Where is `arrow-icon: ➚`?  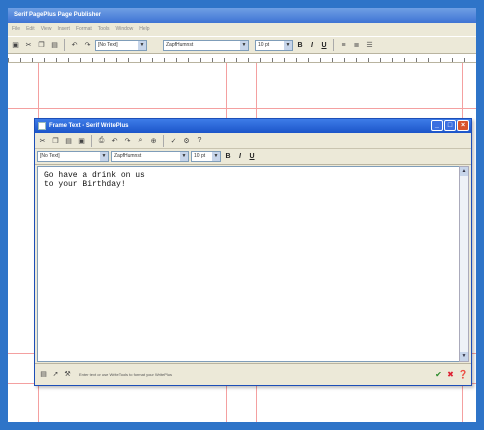
arrow-icon: ➚ is located at coordinates (55, 374).